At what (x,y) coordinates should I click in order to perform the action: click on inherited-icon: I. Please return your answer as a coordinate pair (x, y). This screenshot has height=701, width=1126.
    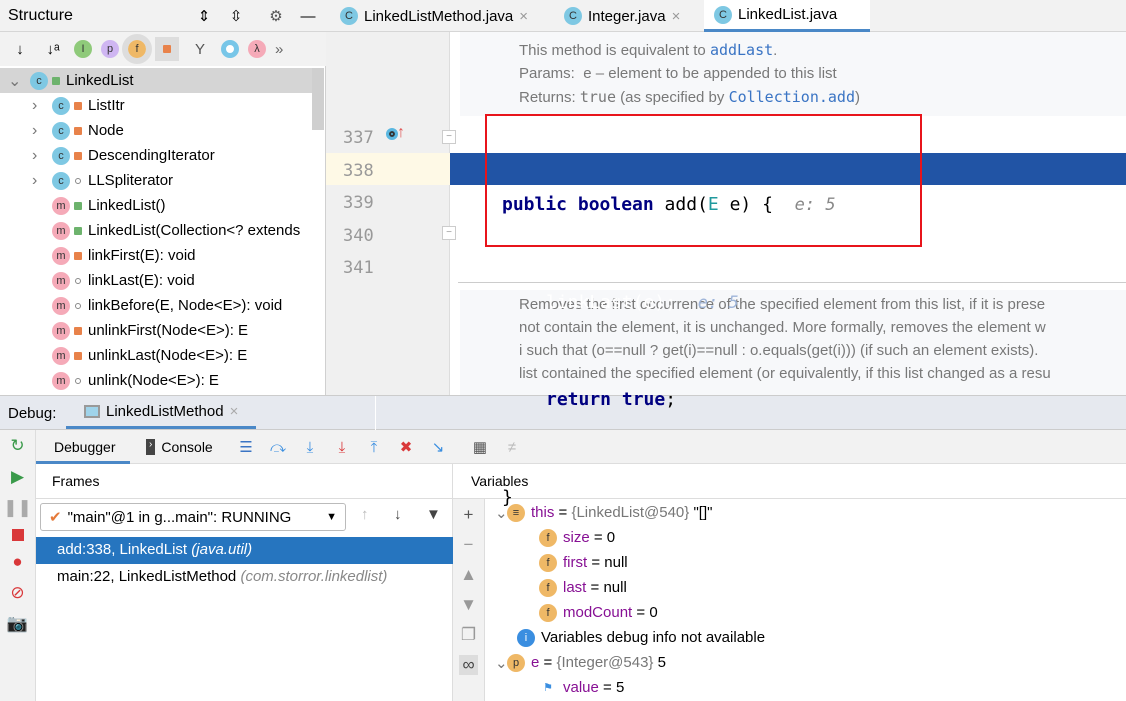
    Looking at the image, I should click on (83, 49).